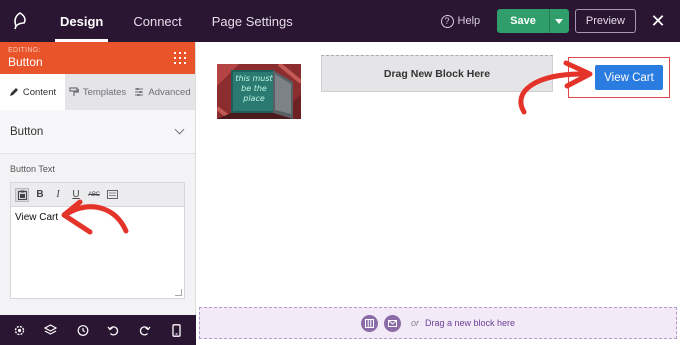 Image resolution: width=680 pixels, height=345 pixels. I want to click on chevron-down-icon, so click(179, 129).